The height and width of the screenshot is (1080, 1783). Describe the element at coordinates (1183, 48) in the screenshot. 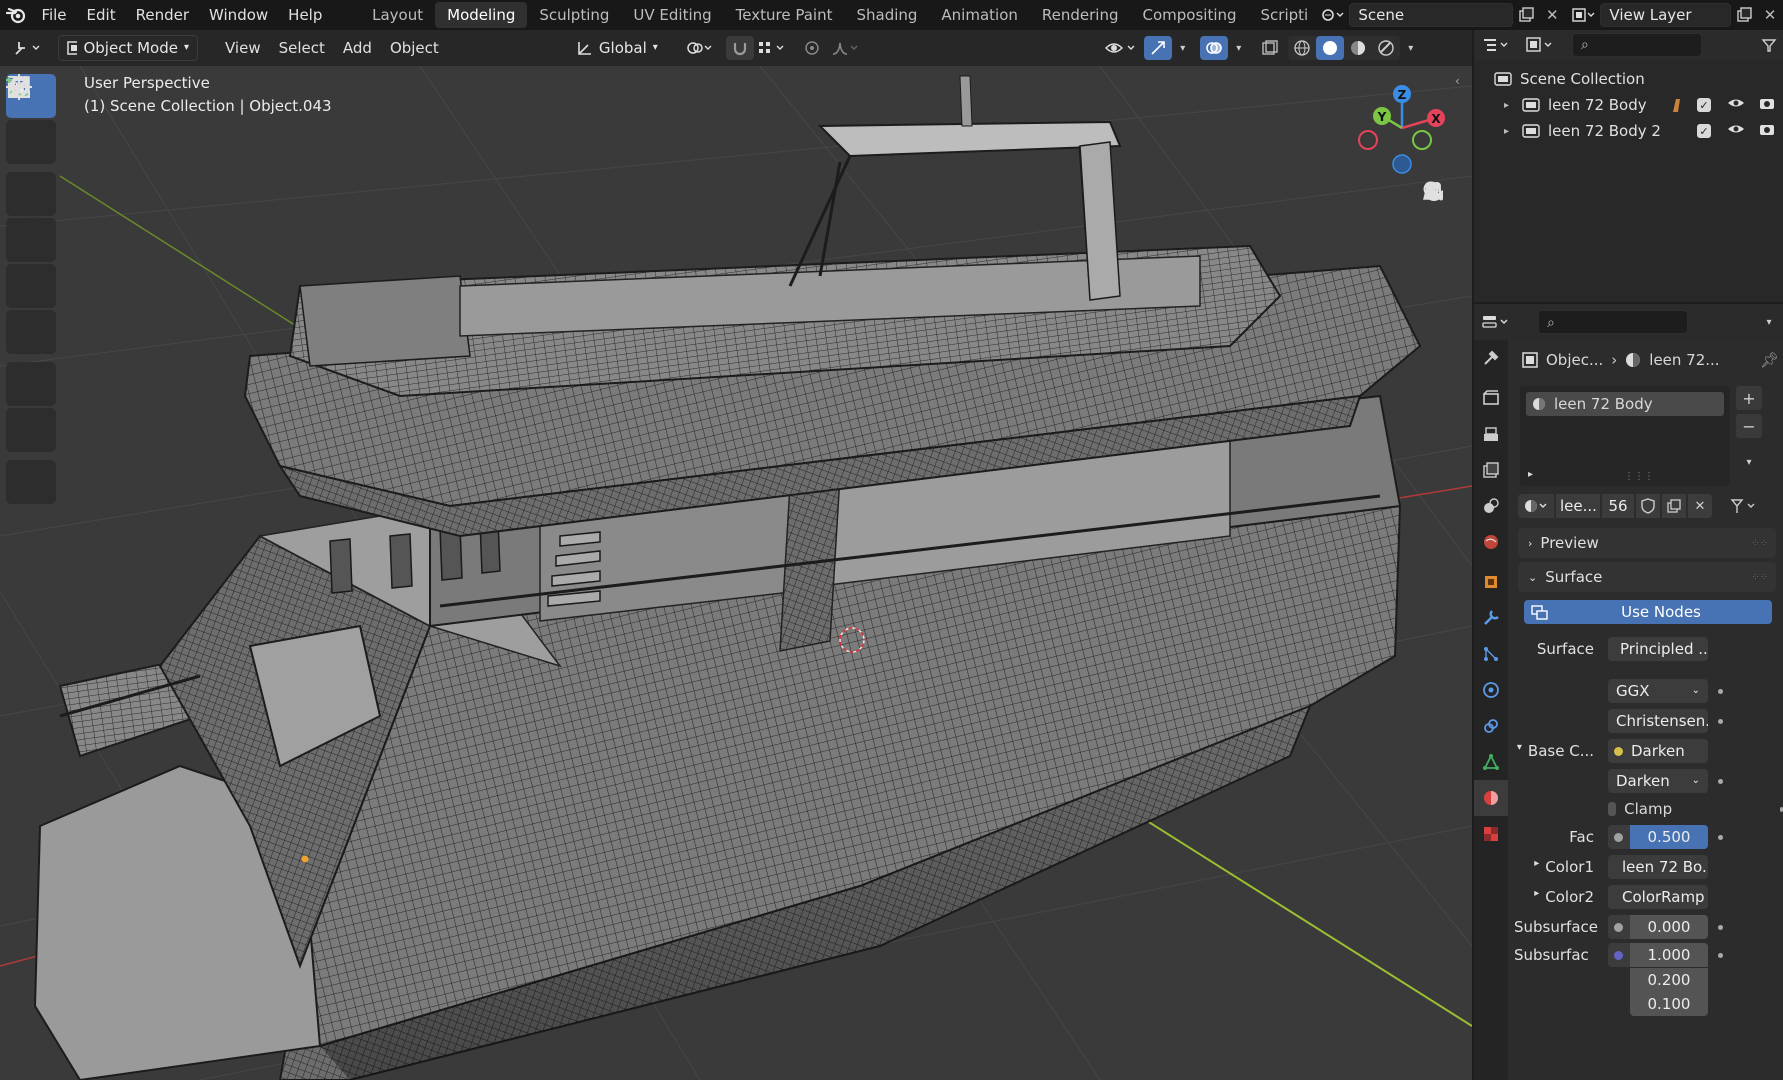

I see `gizmo-dropdown-icon: ▾` at that location.